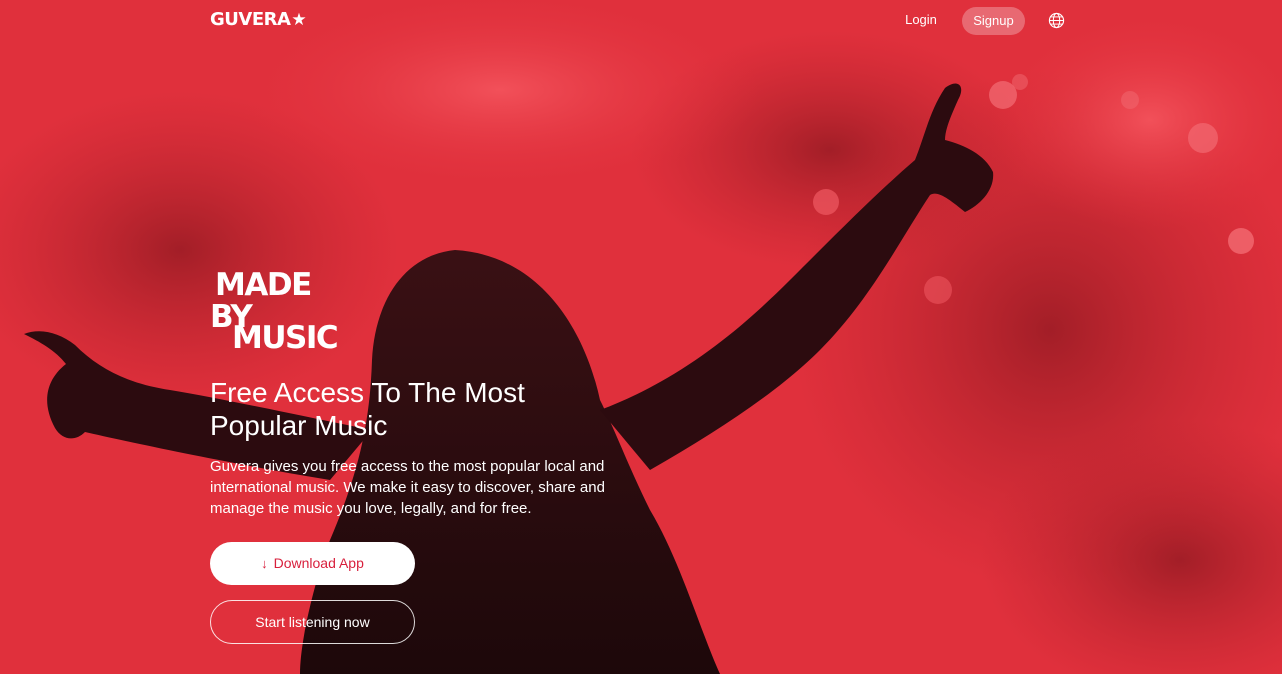 The image size is (1282, 674). I want to click on download-app-button: ↓ Download App, so click(312, 563).